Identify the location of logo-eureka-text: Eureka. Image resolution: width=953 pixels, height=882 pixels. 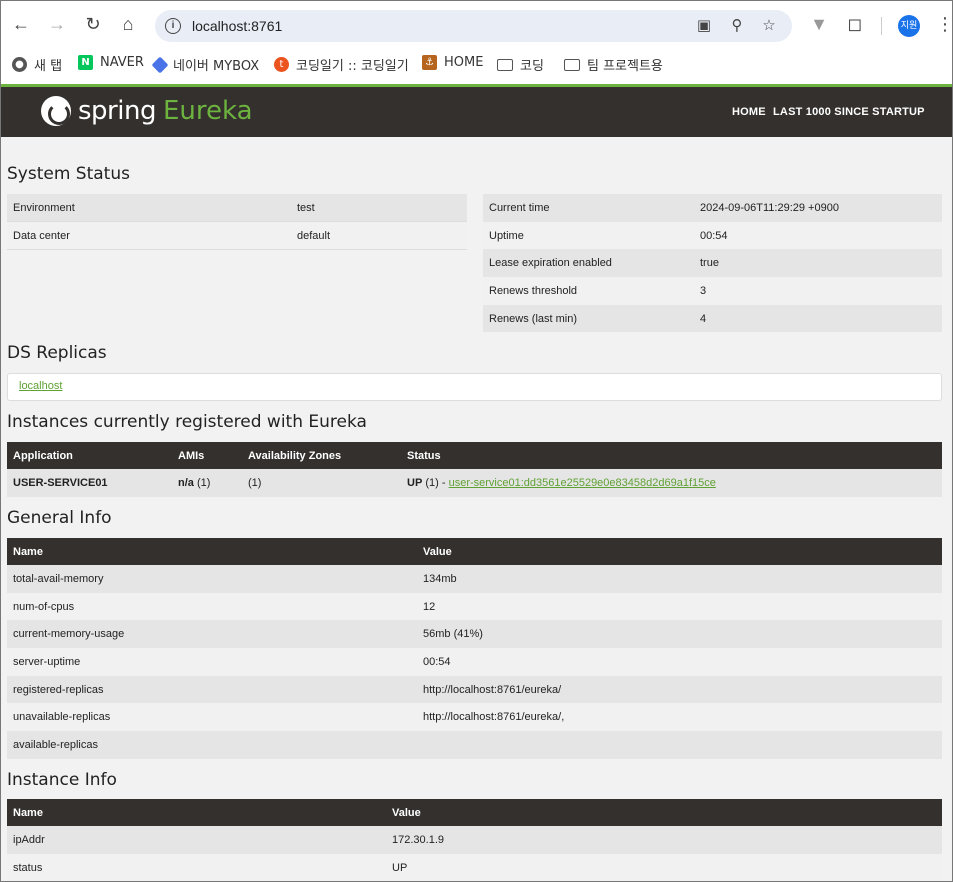
(207, 111).